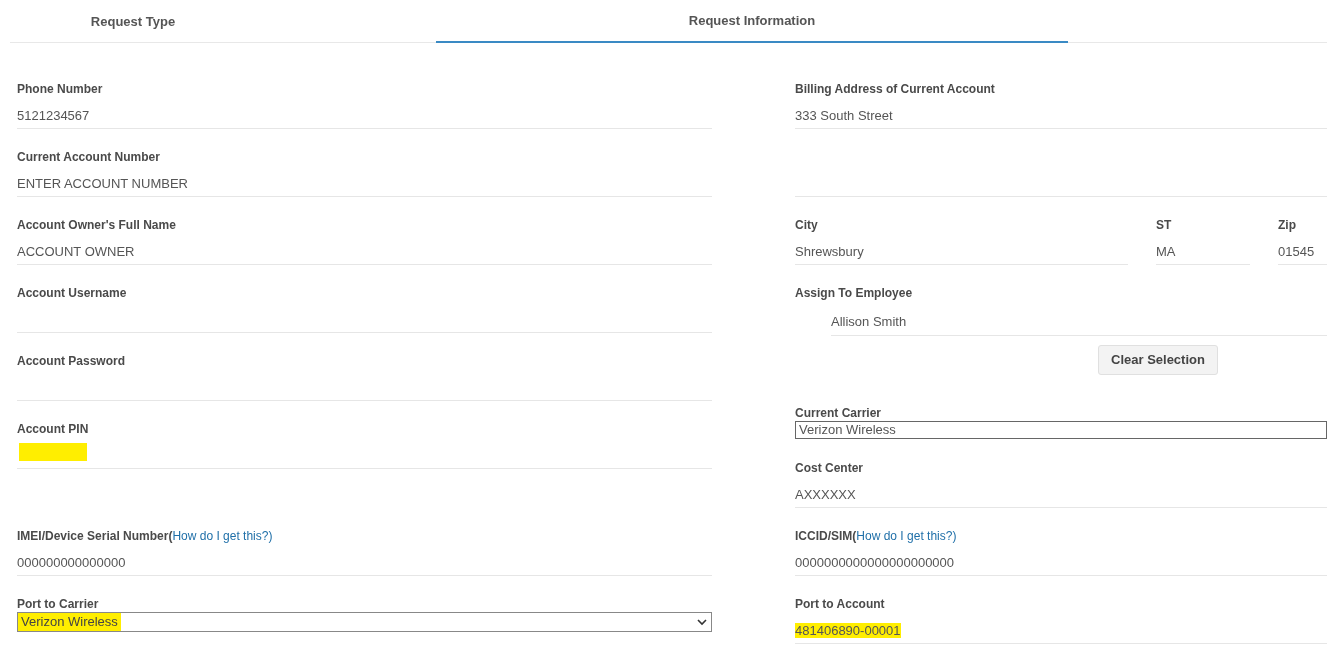 This screenshot has height=650, width=1327. What do you see at coordinates (364, 102) in the screenshot?
I see `text-field: Phone Number 5121234567` at bounding box center [364, 102].